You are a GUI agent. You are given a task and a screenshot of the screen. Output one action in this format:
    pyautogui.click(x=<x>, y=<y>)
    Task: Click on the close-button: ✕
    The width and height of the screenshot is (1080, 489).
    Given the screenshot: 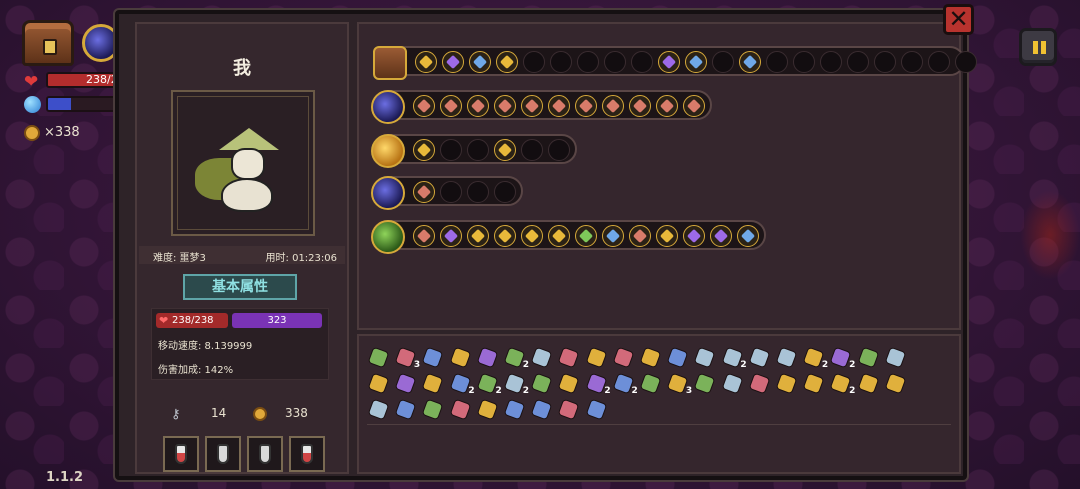 What is the action you would take?
    pyautogui.click(x=958, y=19)
    